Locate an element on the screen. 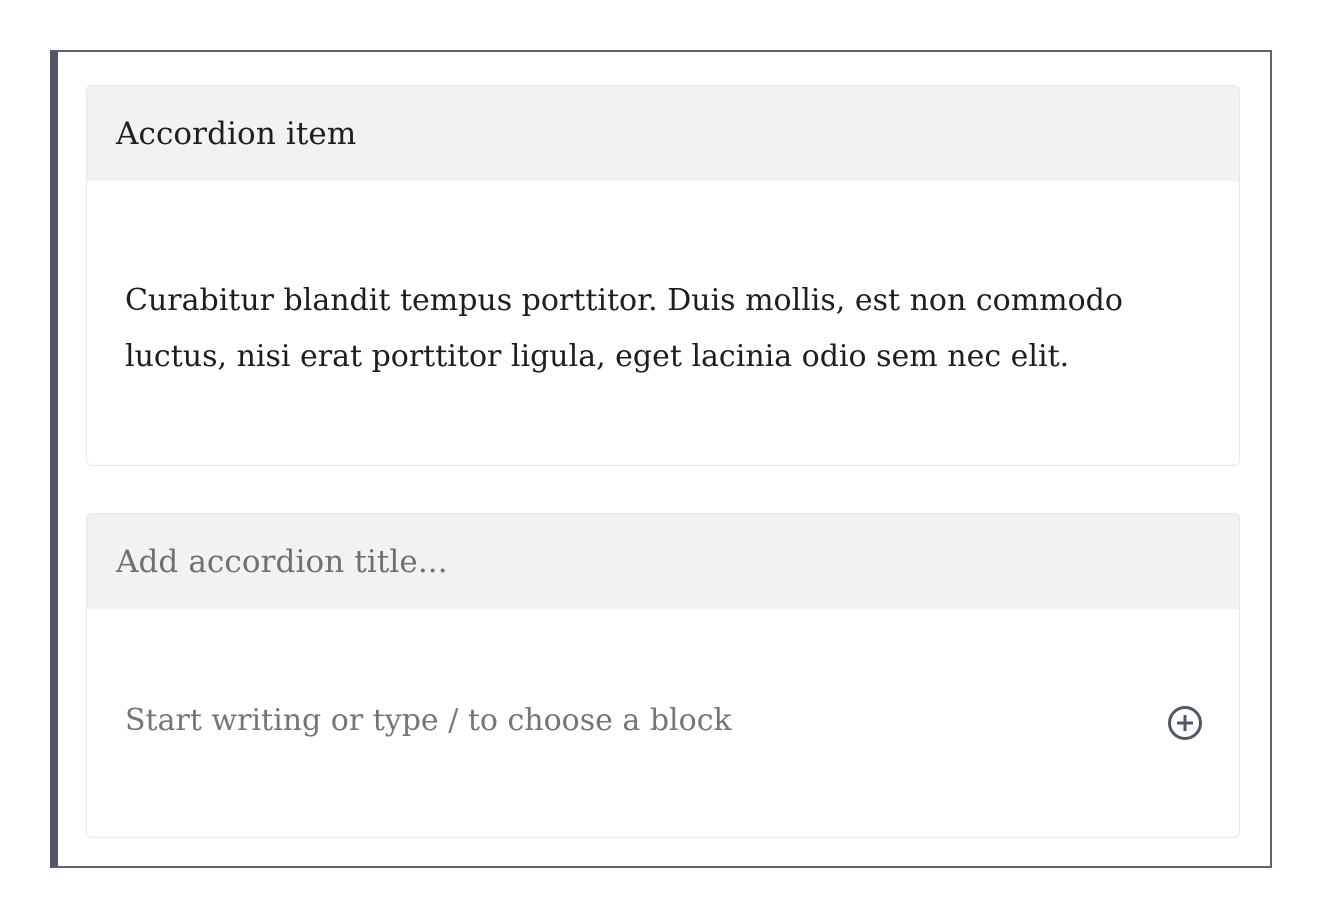 The height and width of the screenshot is (918, 1324). plus-circle-icon is located at coordinates (1185, 723).